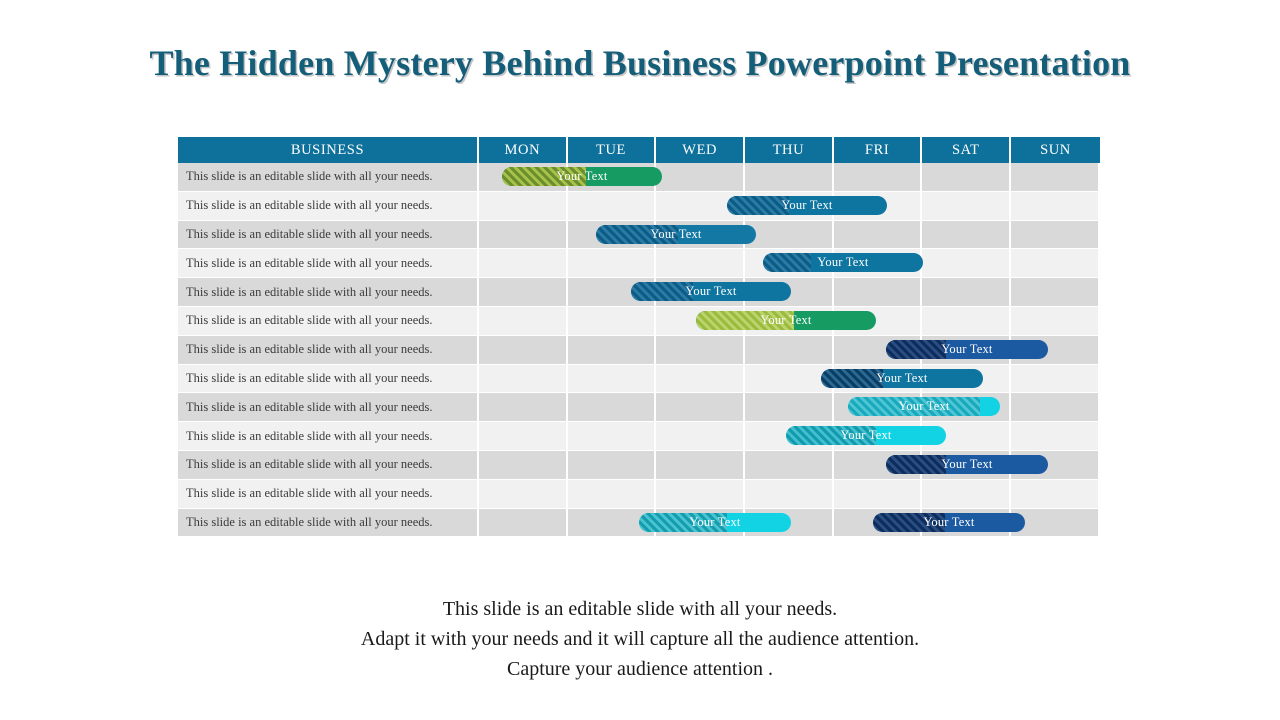  I want to click on column-header-fri: FRI, so click(878, 150).